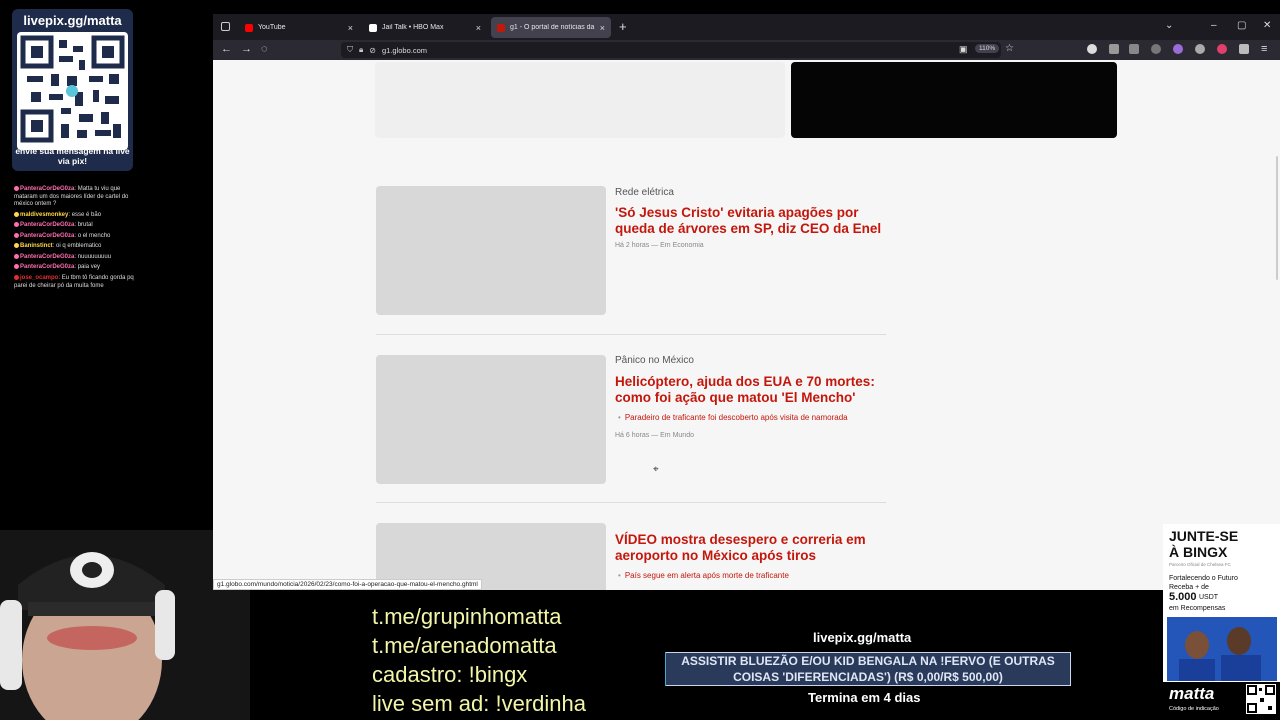 The height and width of the screenshot is (720, 1280). What do you see at coordinates (656, 469) in the screenshot?
I see `mouse-cursor-icon: ⌖` at bounding box center [656, 469].